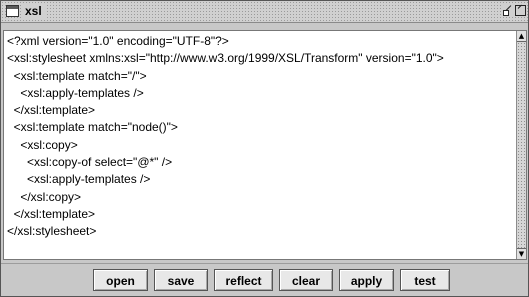  I want to click on test-button: test, so click(425, 280).